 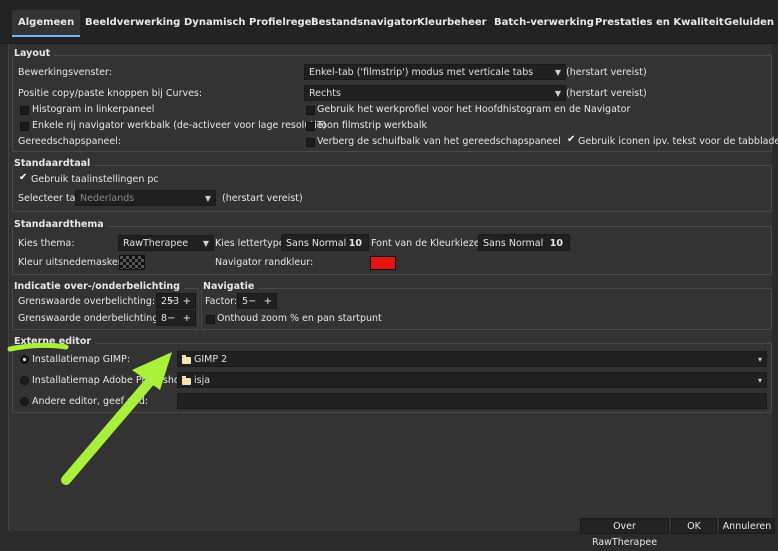 I want to click on about-button: Over RawTherapee, so click(x=624, y=533).